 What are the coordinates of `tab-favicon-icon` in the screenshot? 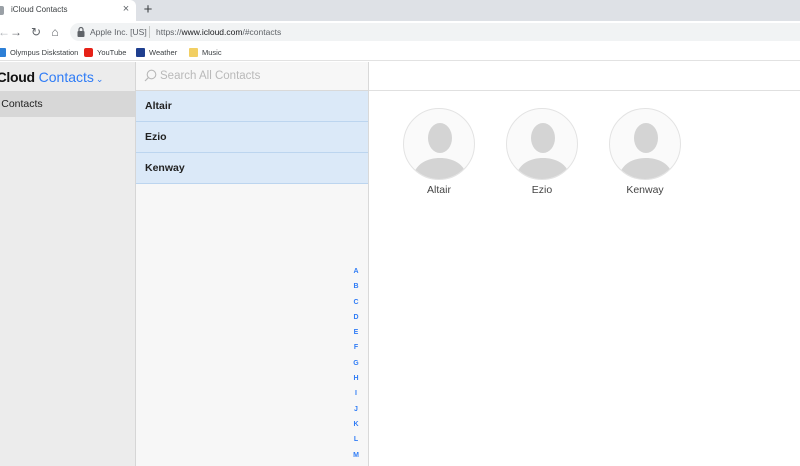 It's located at (2, 10).